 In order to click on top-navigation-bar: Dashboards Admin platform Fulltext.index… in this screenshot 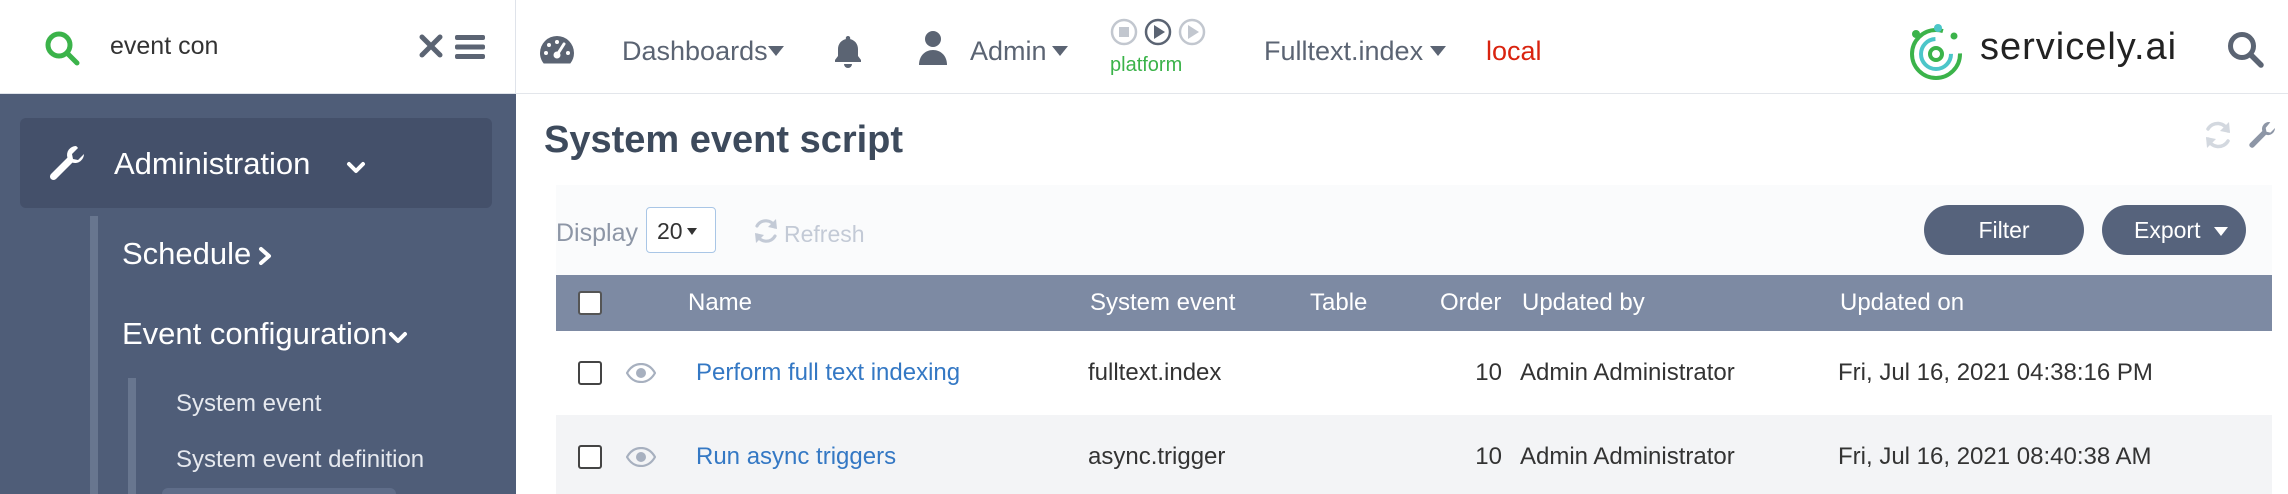, I will do `click(1402, 47)`.